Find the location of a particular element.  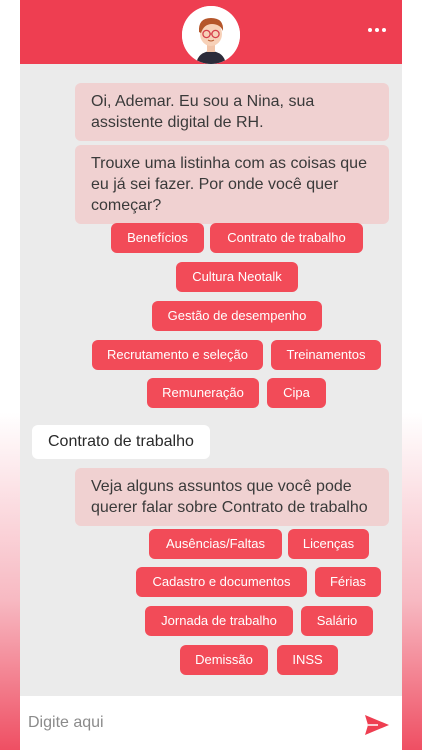

subtopic-chip: Salário is located at coordinates (337, 621).